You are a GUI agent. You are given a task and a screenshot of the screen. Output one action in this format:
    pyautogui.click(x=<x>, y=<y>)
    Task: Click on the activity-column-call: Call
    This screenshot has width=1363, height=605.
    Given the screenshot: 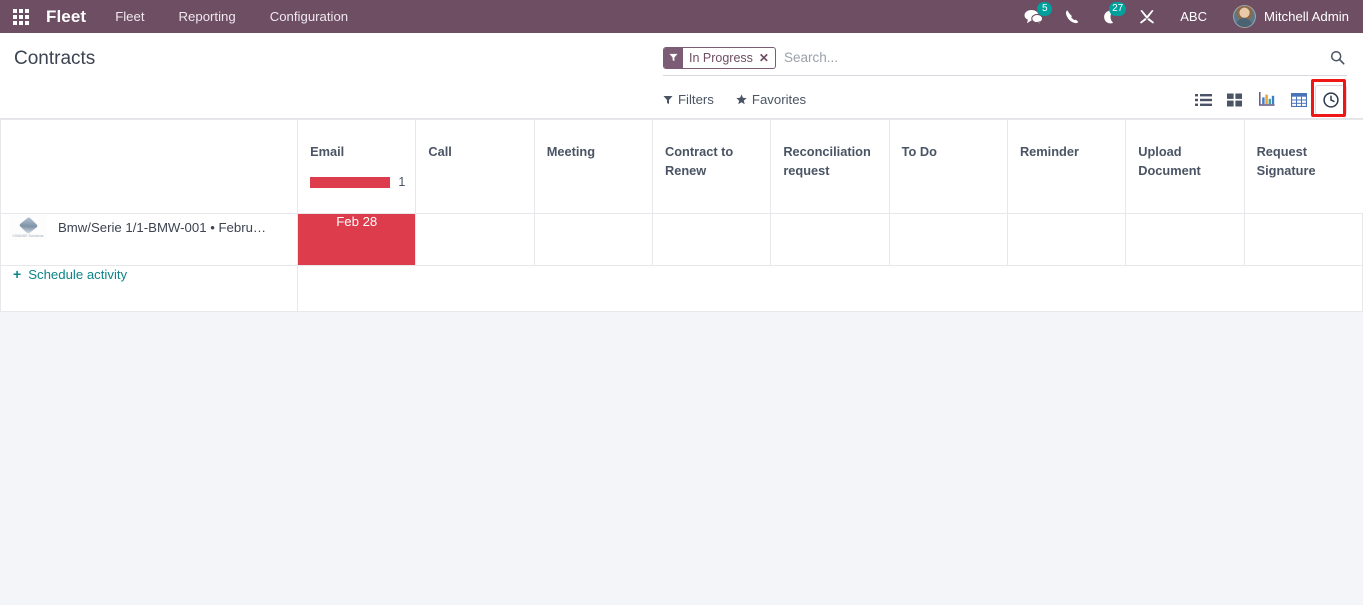 What is the action you would take?
    pyautogui.click(x=475, y=166)
    